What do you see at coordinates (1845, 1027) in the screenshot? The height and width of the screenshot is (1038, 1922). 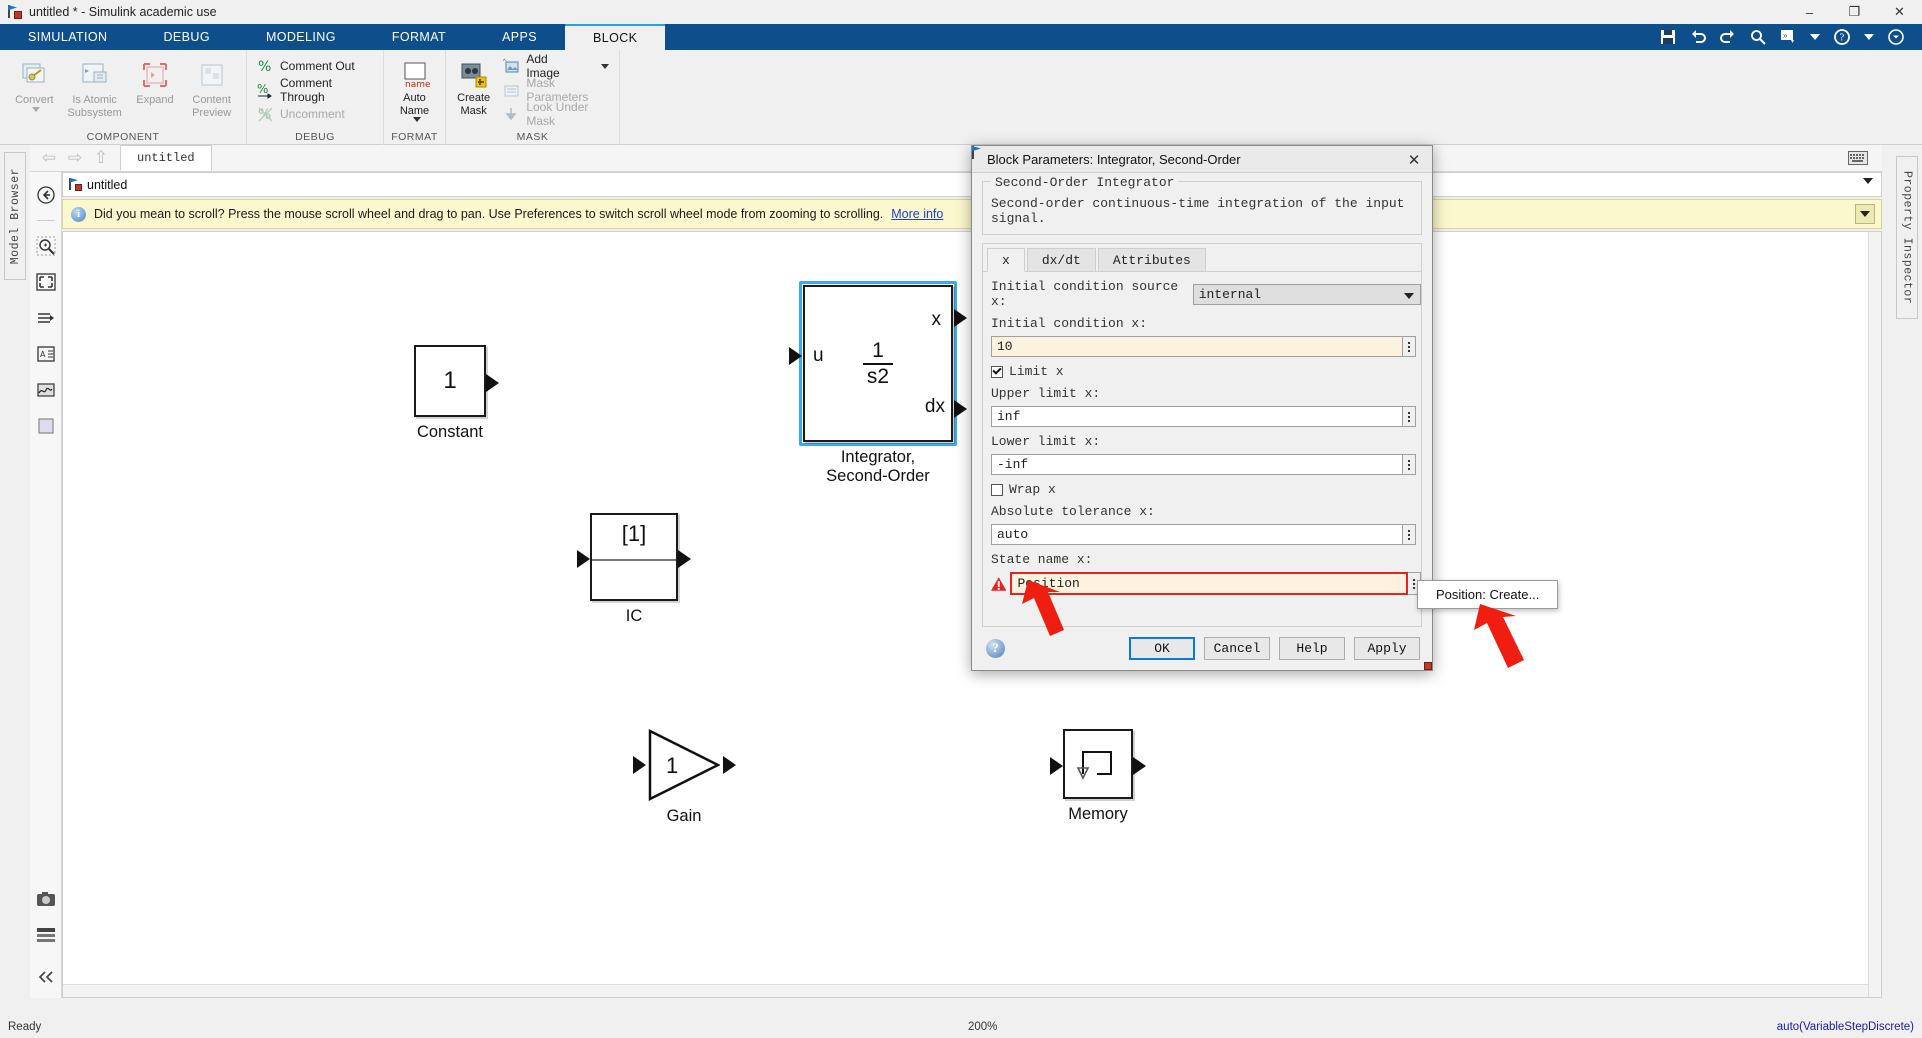 I see `status-solver: auto(VariableStepDiscrete)` at bounding box center [1845, 1027].